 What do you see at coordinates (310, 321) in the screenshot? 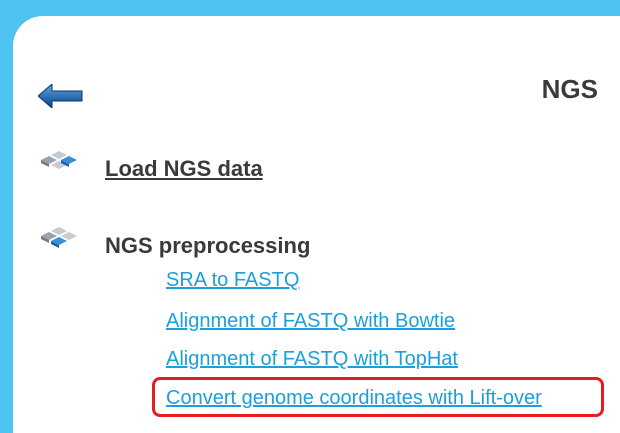
I see `alignment-bowtie-link: Alignment of FASTQ with Bowtie` at bounding box center [310, 321].